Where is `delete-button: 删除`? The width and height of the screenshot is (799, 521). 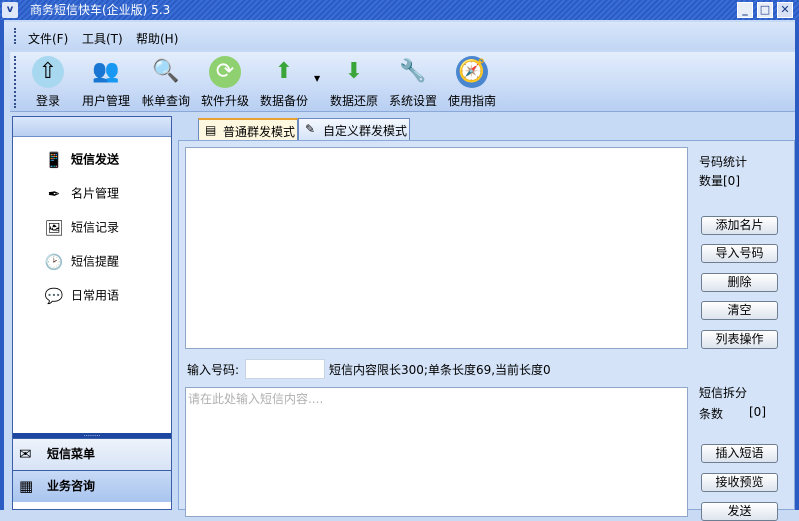
delete-button: 删除 is located at coordinates (739, 282).